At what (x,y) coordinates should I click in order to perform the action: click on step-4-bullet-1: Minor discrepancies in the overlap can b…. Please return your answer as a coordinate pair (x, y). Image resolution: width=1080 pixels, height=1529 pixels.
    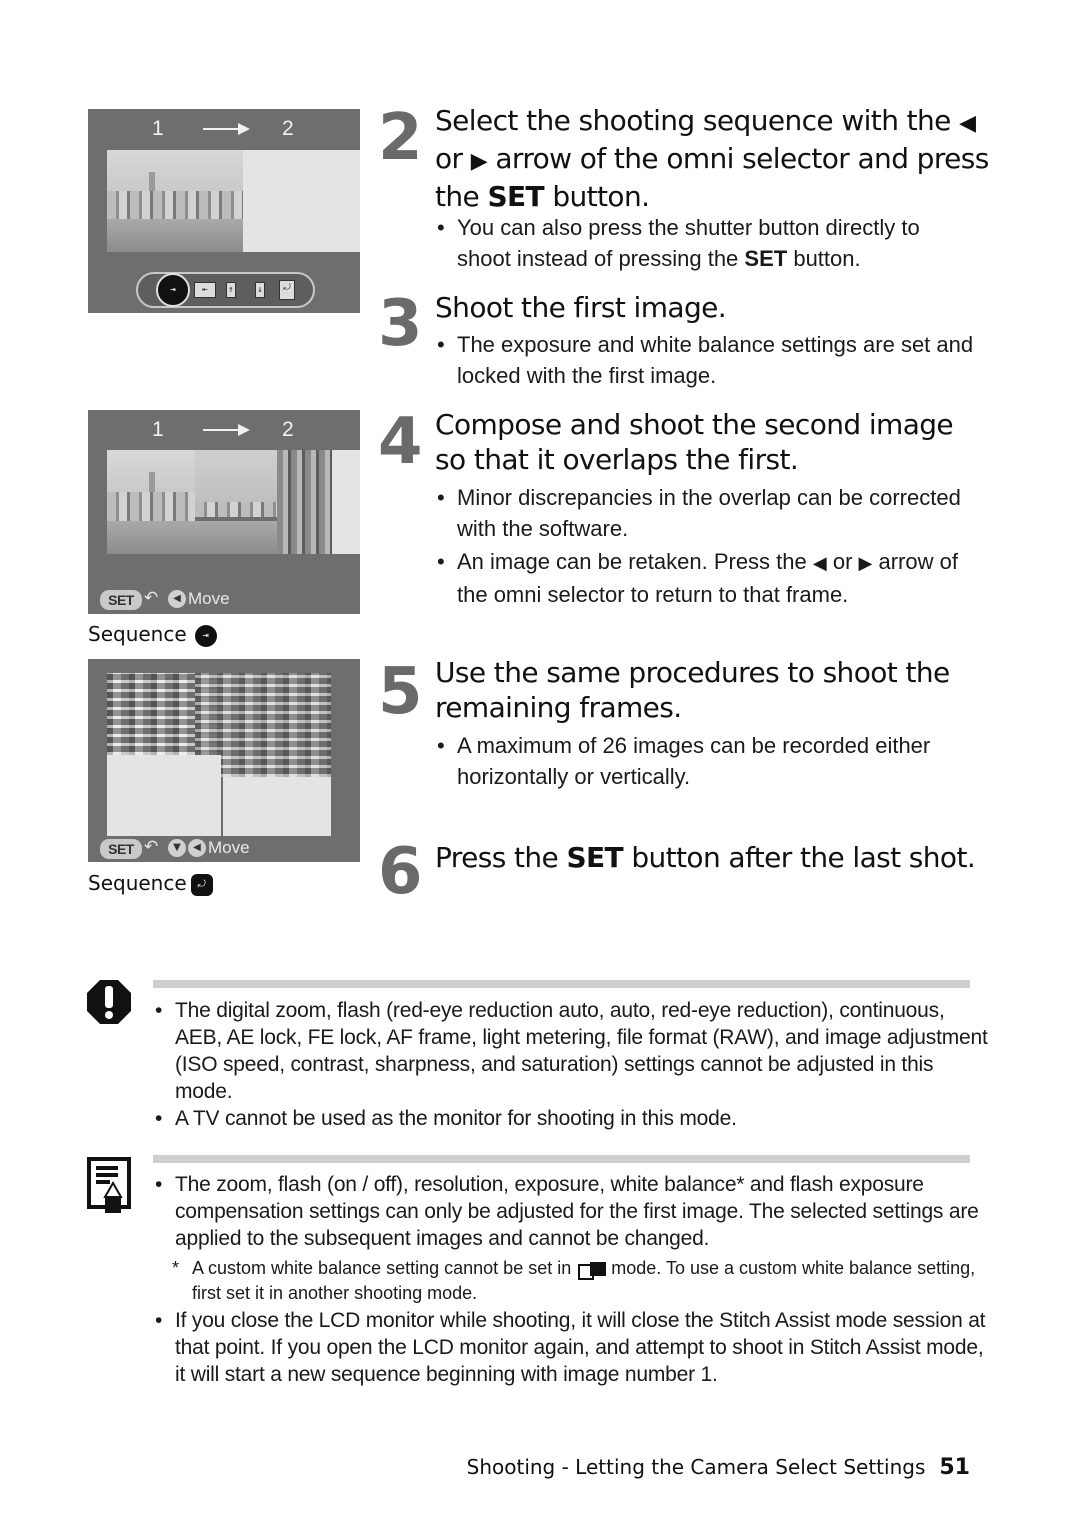
    Looking at the image, I should click on (707, 513).